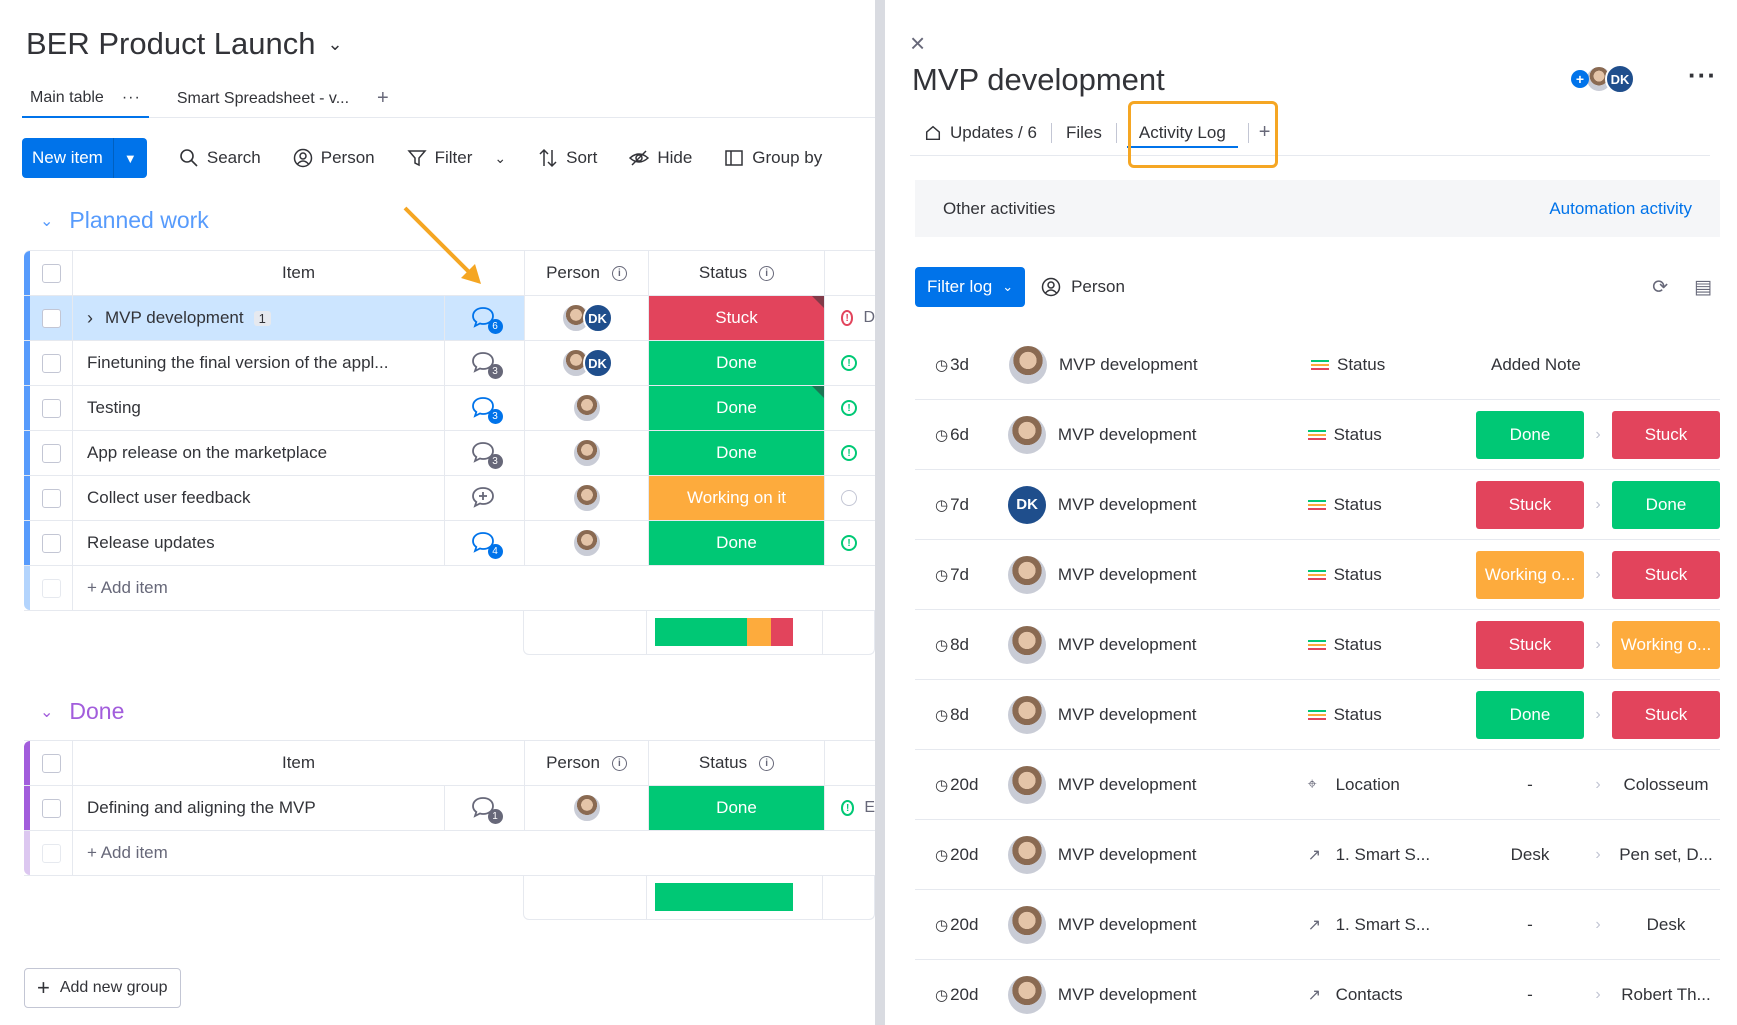 The width and height of the screenshot is (1737, 1025). I want to click on log-row: ◷ 8d MVP development Status Done › Stuck, so click(1317, 715).